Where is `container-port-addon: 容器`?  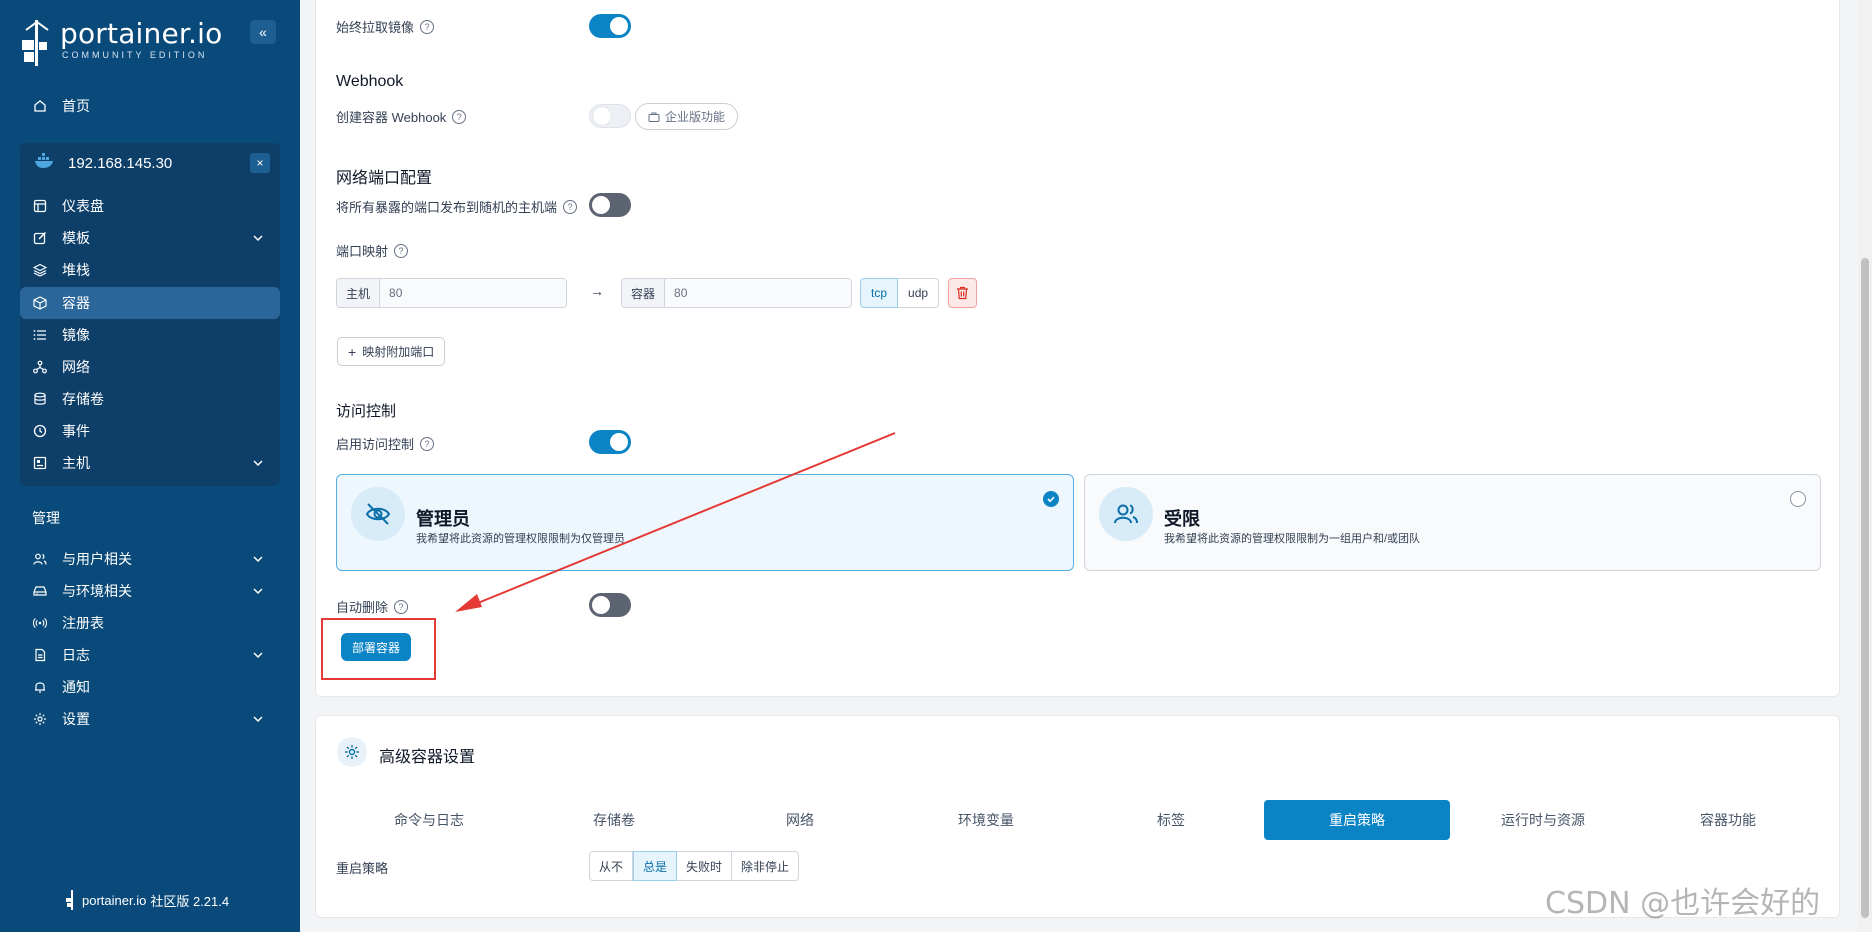
container-port-addon: 容器 is located at coordinates (644, 293).